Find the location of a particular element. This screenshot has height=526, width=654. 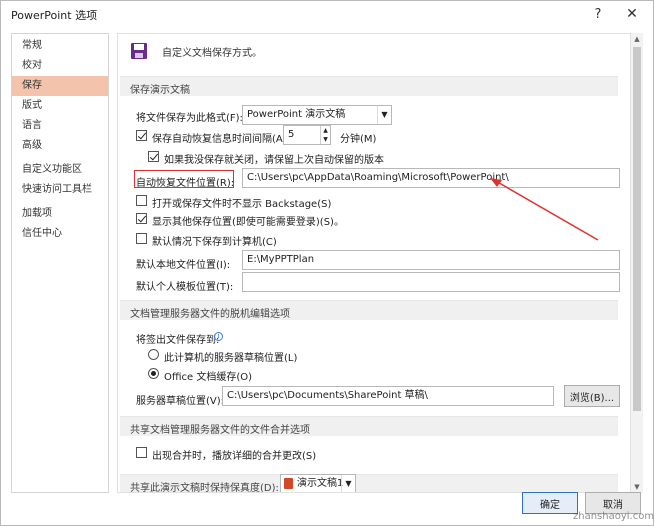

sidebar-item-layout: 版式 is located at coordinates (60, 106).